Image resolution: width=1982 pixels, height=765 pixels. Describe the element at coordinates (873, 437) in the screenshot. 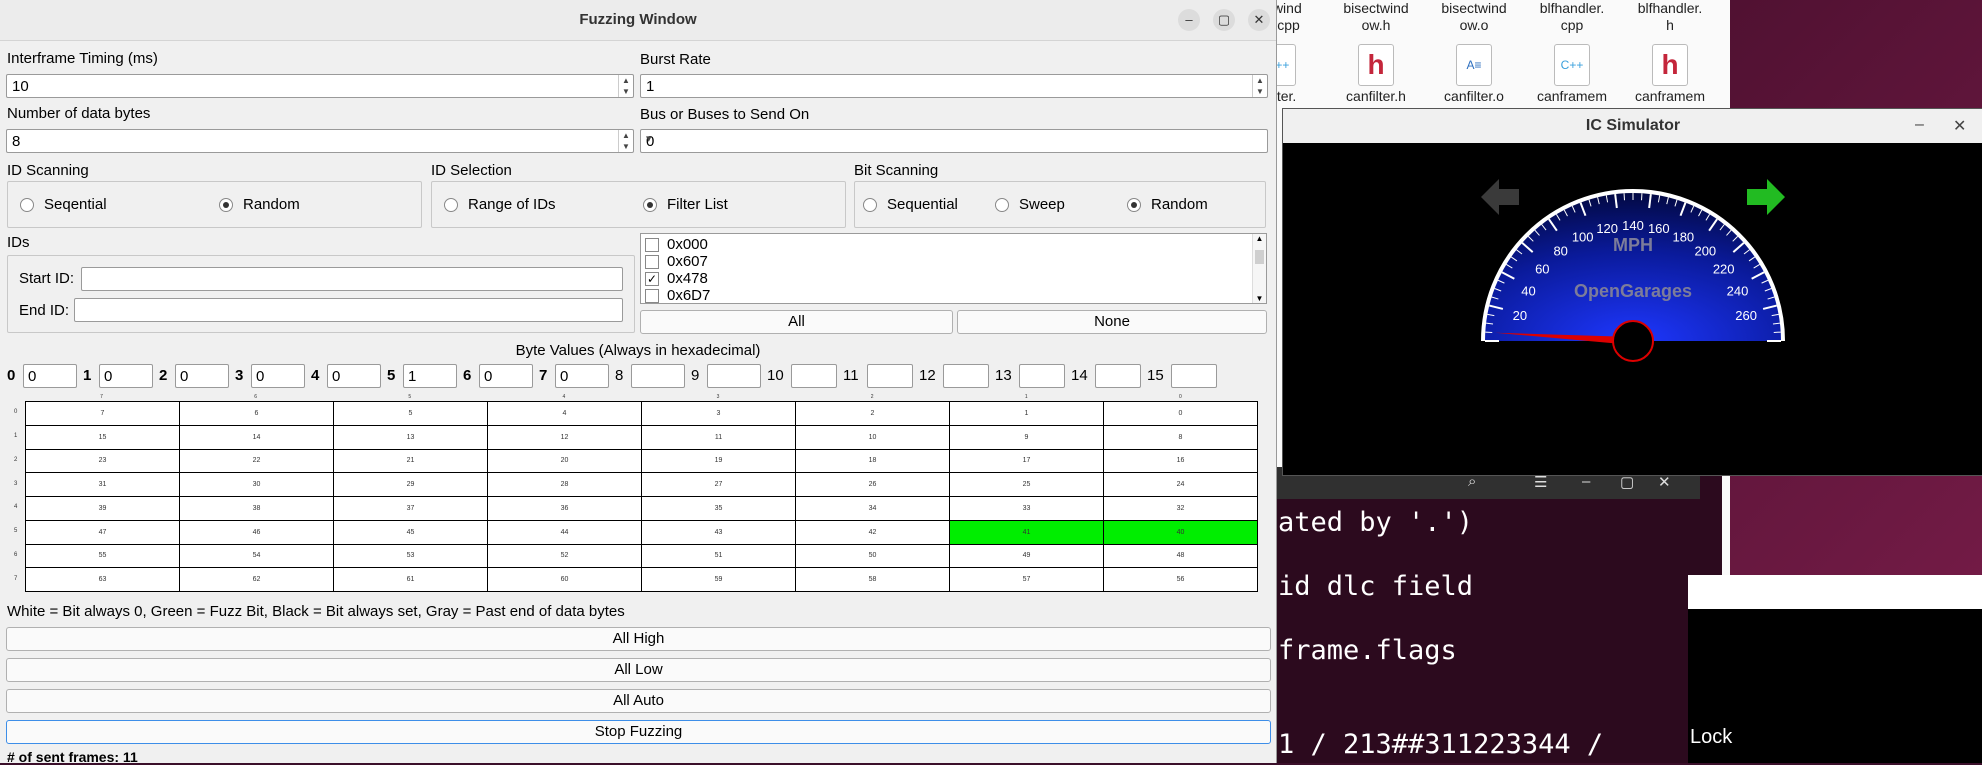

I see `bit-cell: 10` at that location.